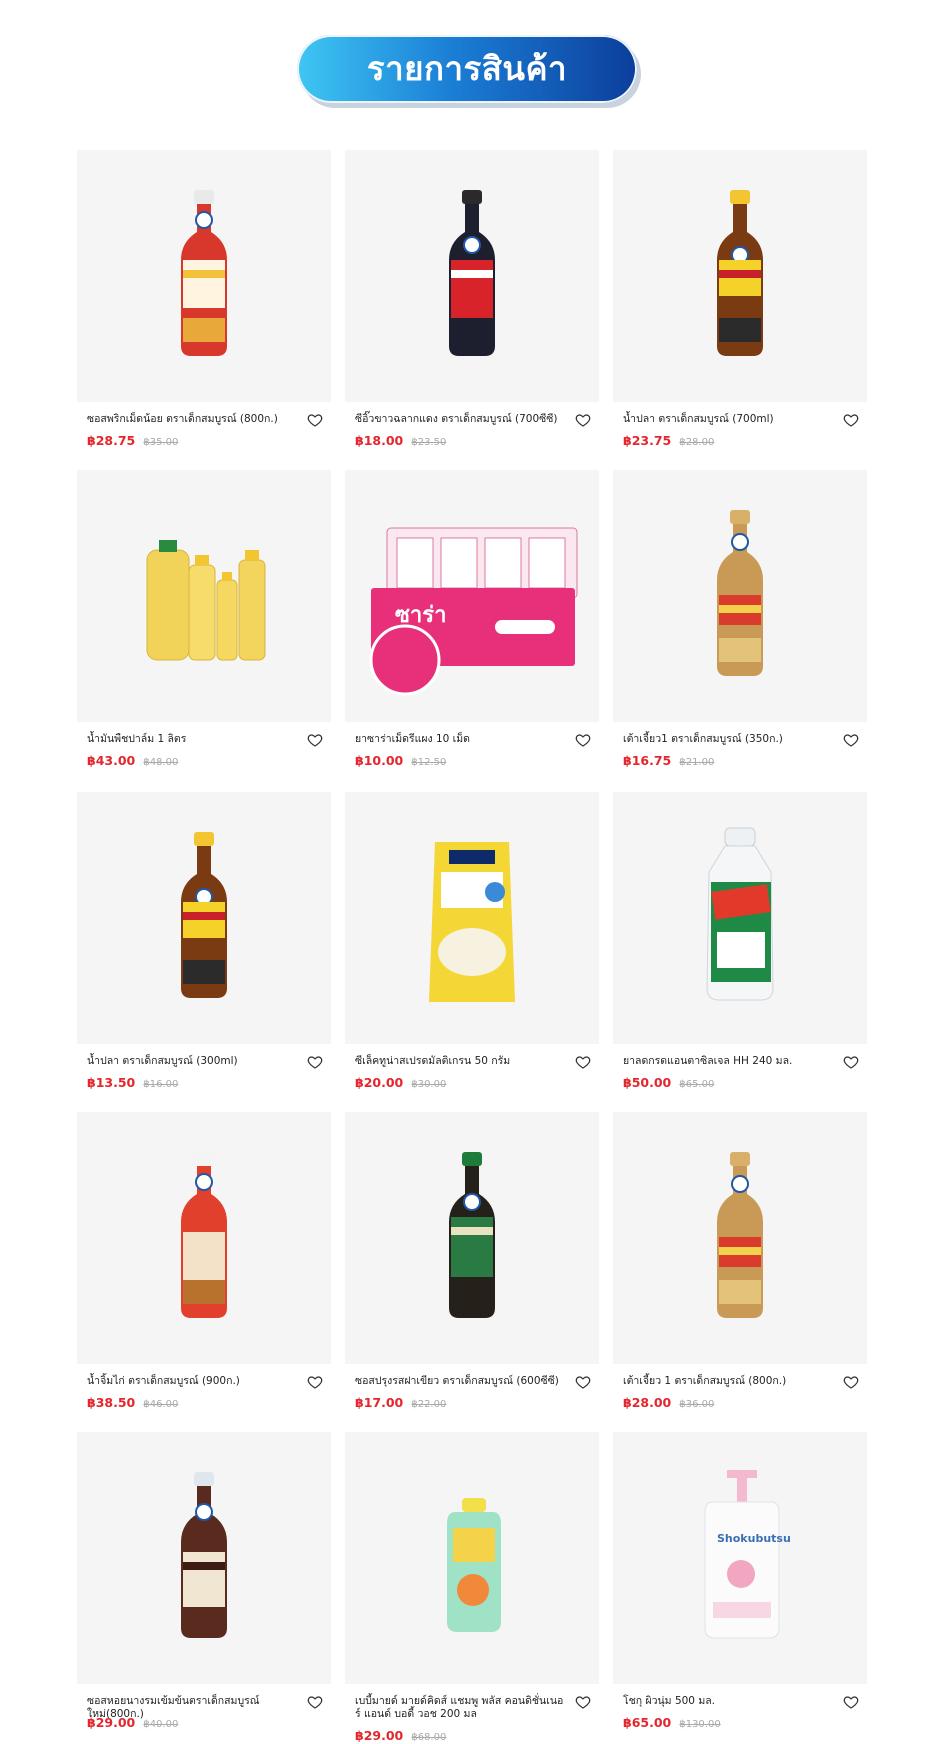  I want to click on page-title: รายการสินค้า, so click(467, 68).